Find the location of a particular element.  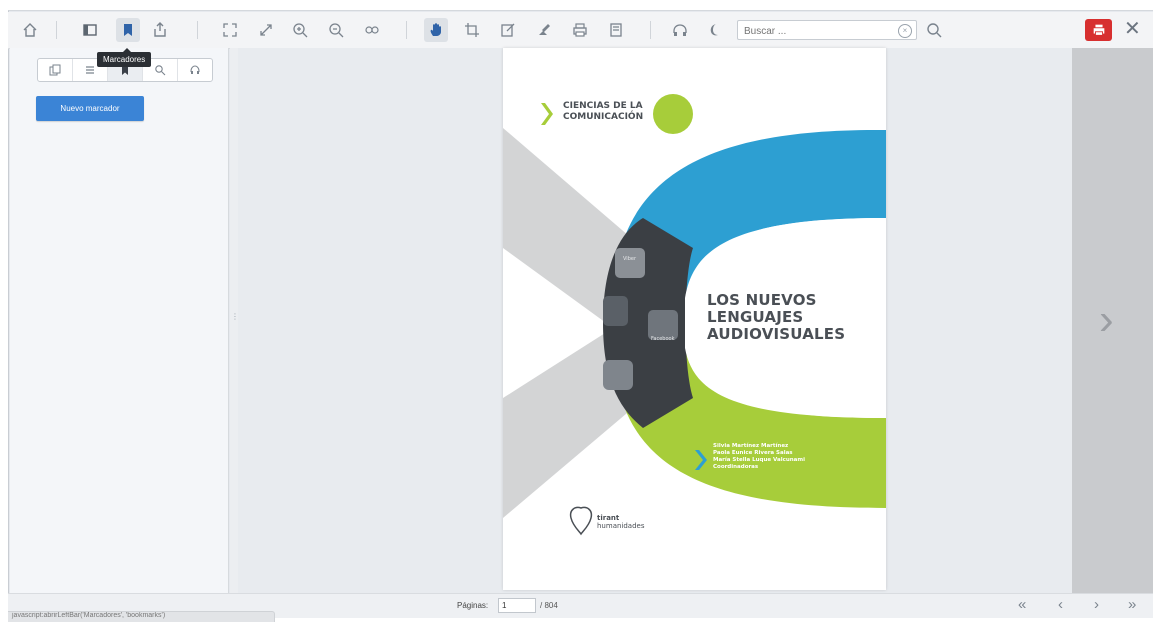

previous-page-icon: ‹ is located at coordinates (1060, 605).